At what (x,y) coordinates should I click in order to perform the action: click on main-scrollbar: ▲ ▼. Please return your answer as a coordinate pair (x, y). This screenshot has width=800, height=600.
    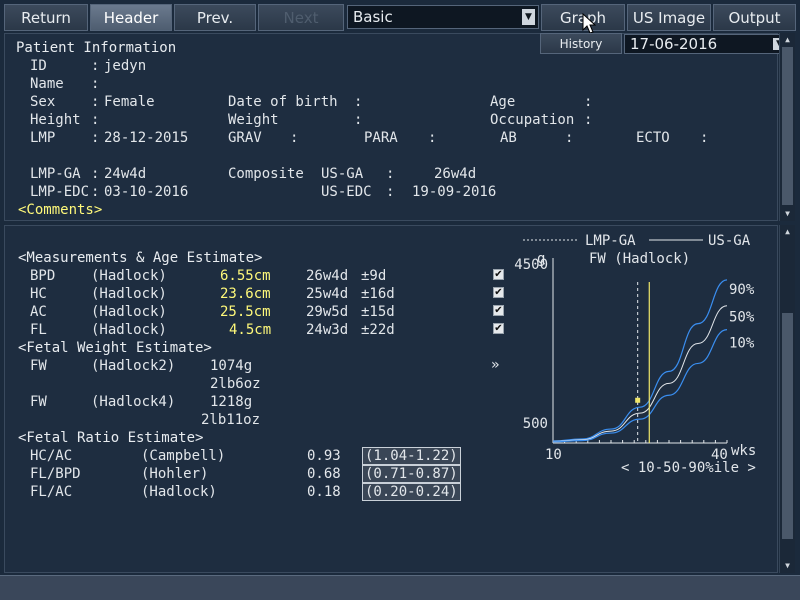
    Looking at the image, I should click on (787, 399).